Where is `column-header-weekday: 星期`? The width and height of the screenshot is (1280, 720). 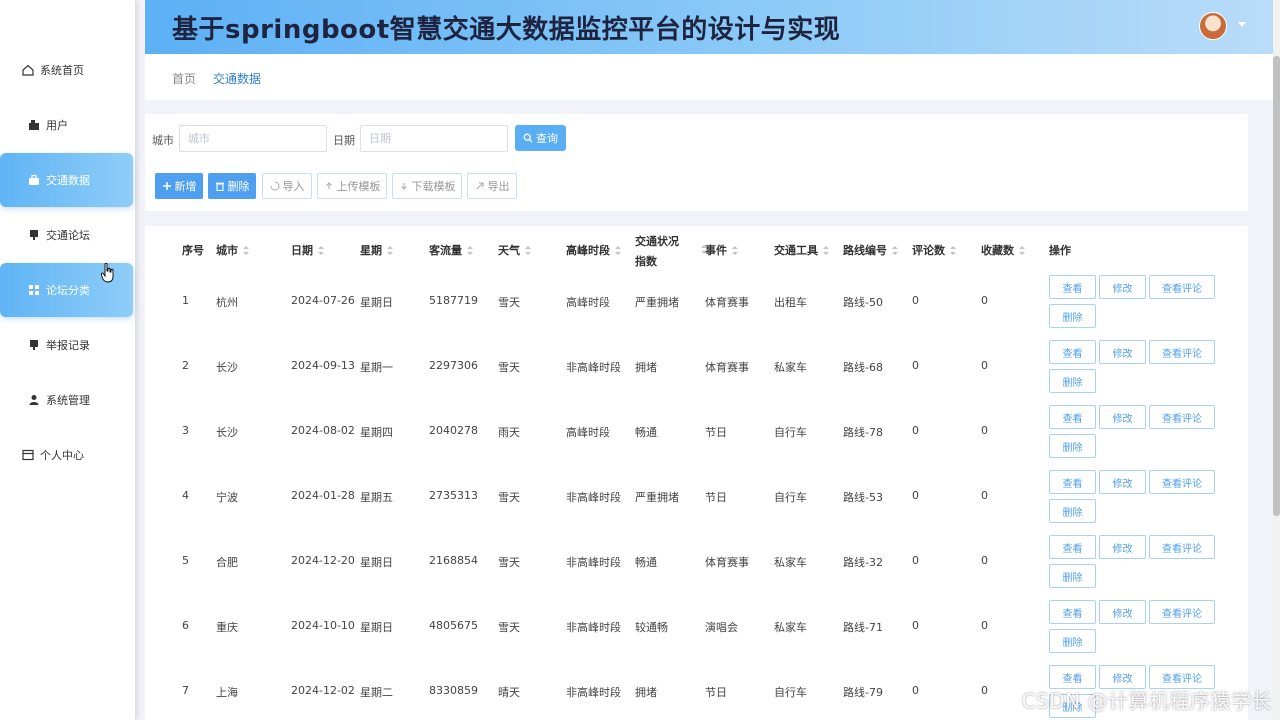
column-header-weekday: 星期 is located at coordinates (376, 250).